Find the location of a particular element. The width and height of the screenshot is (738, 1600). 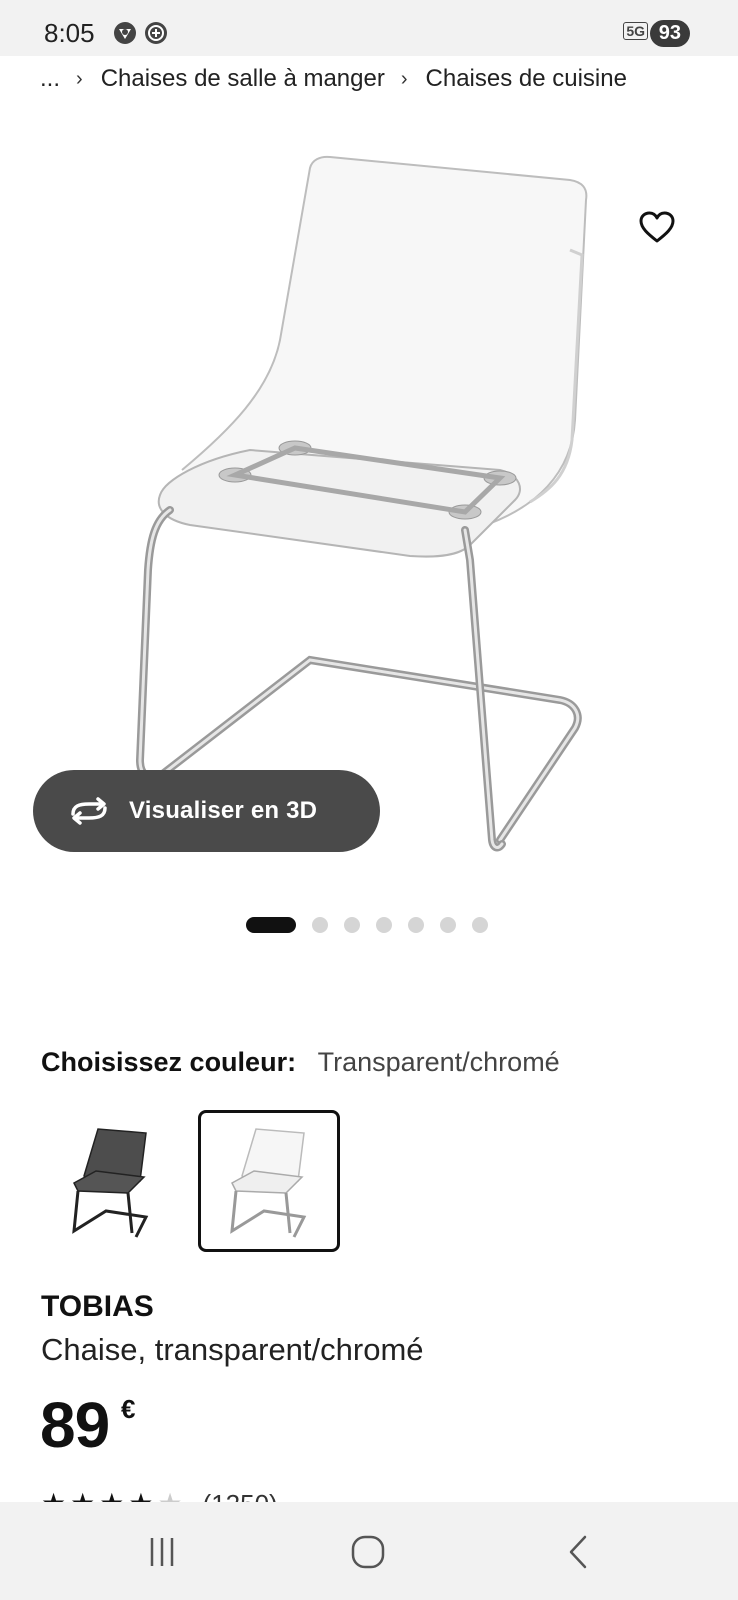

navigation-app-icon is located at coordinates (125, 33).